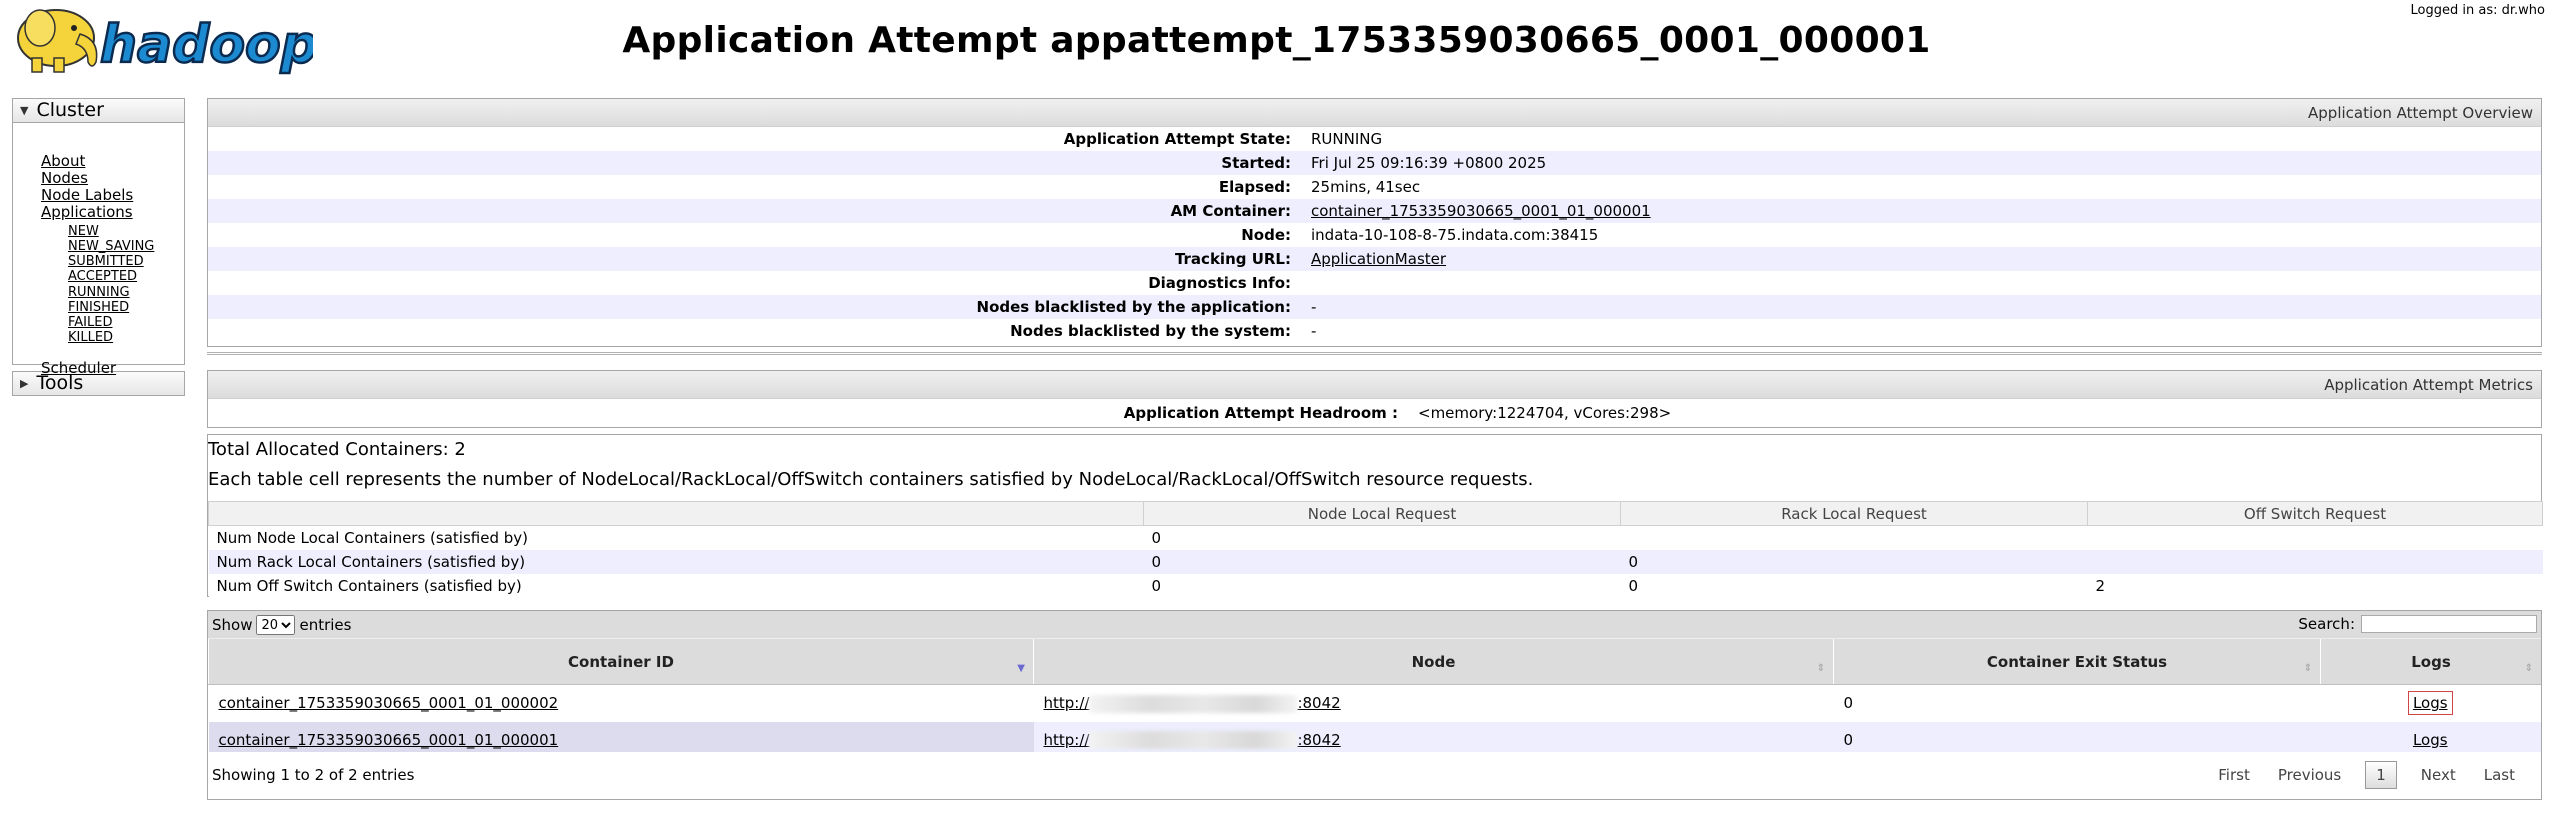  I want to click on overview-row: Diagnostics Info:, so click(1374, 283).